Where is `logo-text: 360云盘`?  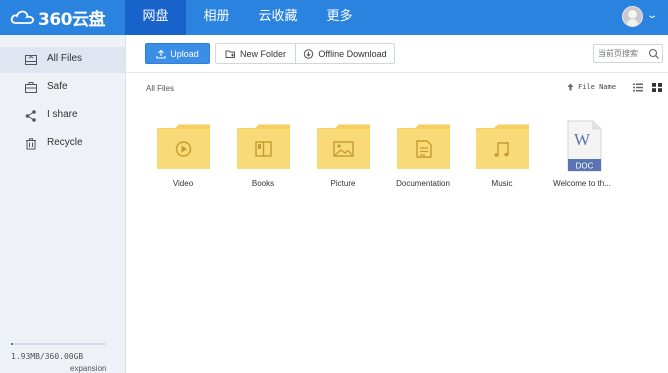 logo-text: 360云盘 is located at coordinates (72, 19).